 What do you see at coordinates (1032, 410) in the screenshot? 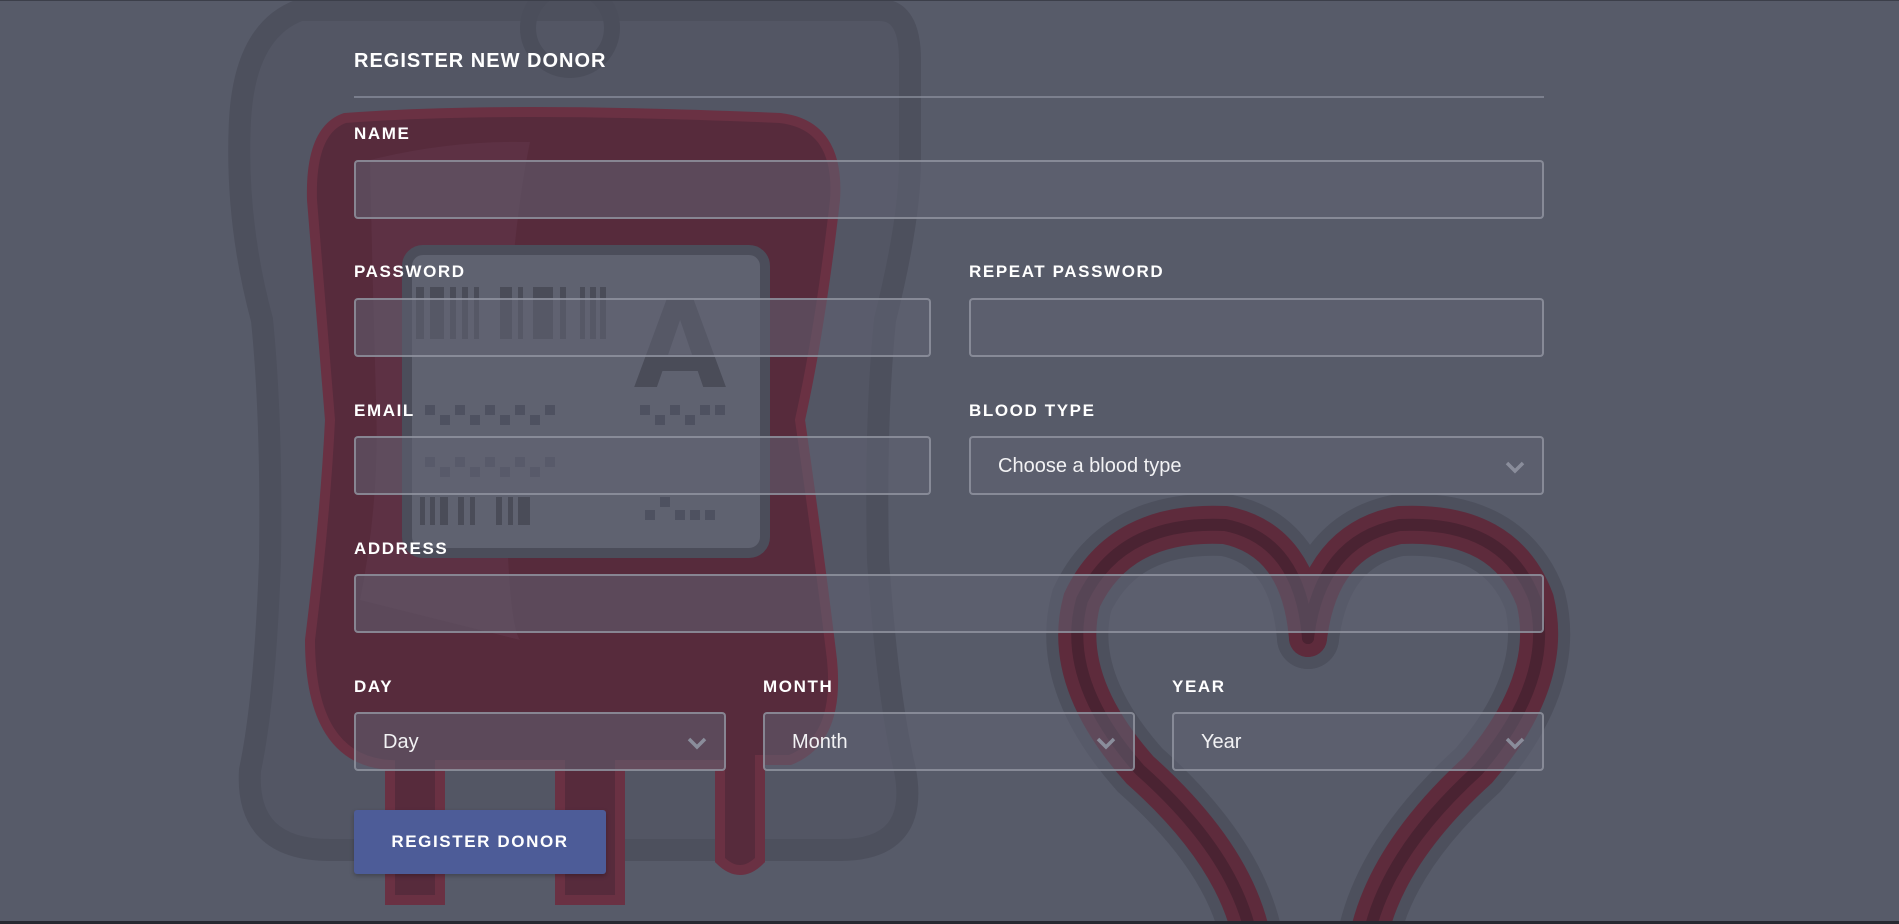
I see `blood-type-label: BLOOD TYPE` at bounding box center [1032, 410].